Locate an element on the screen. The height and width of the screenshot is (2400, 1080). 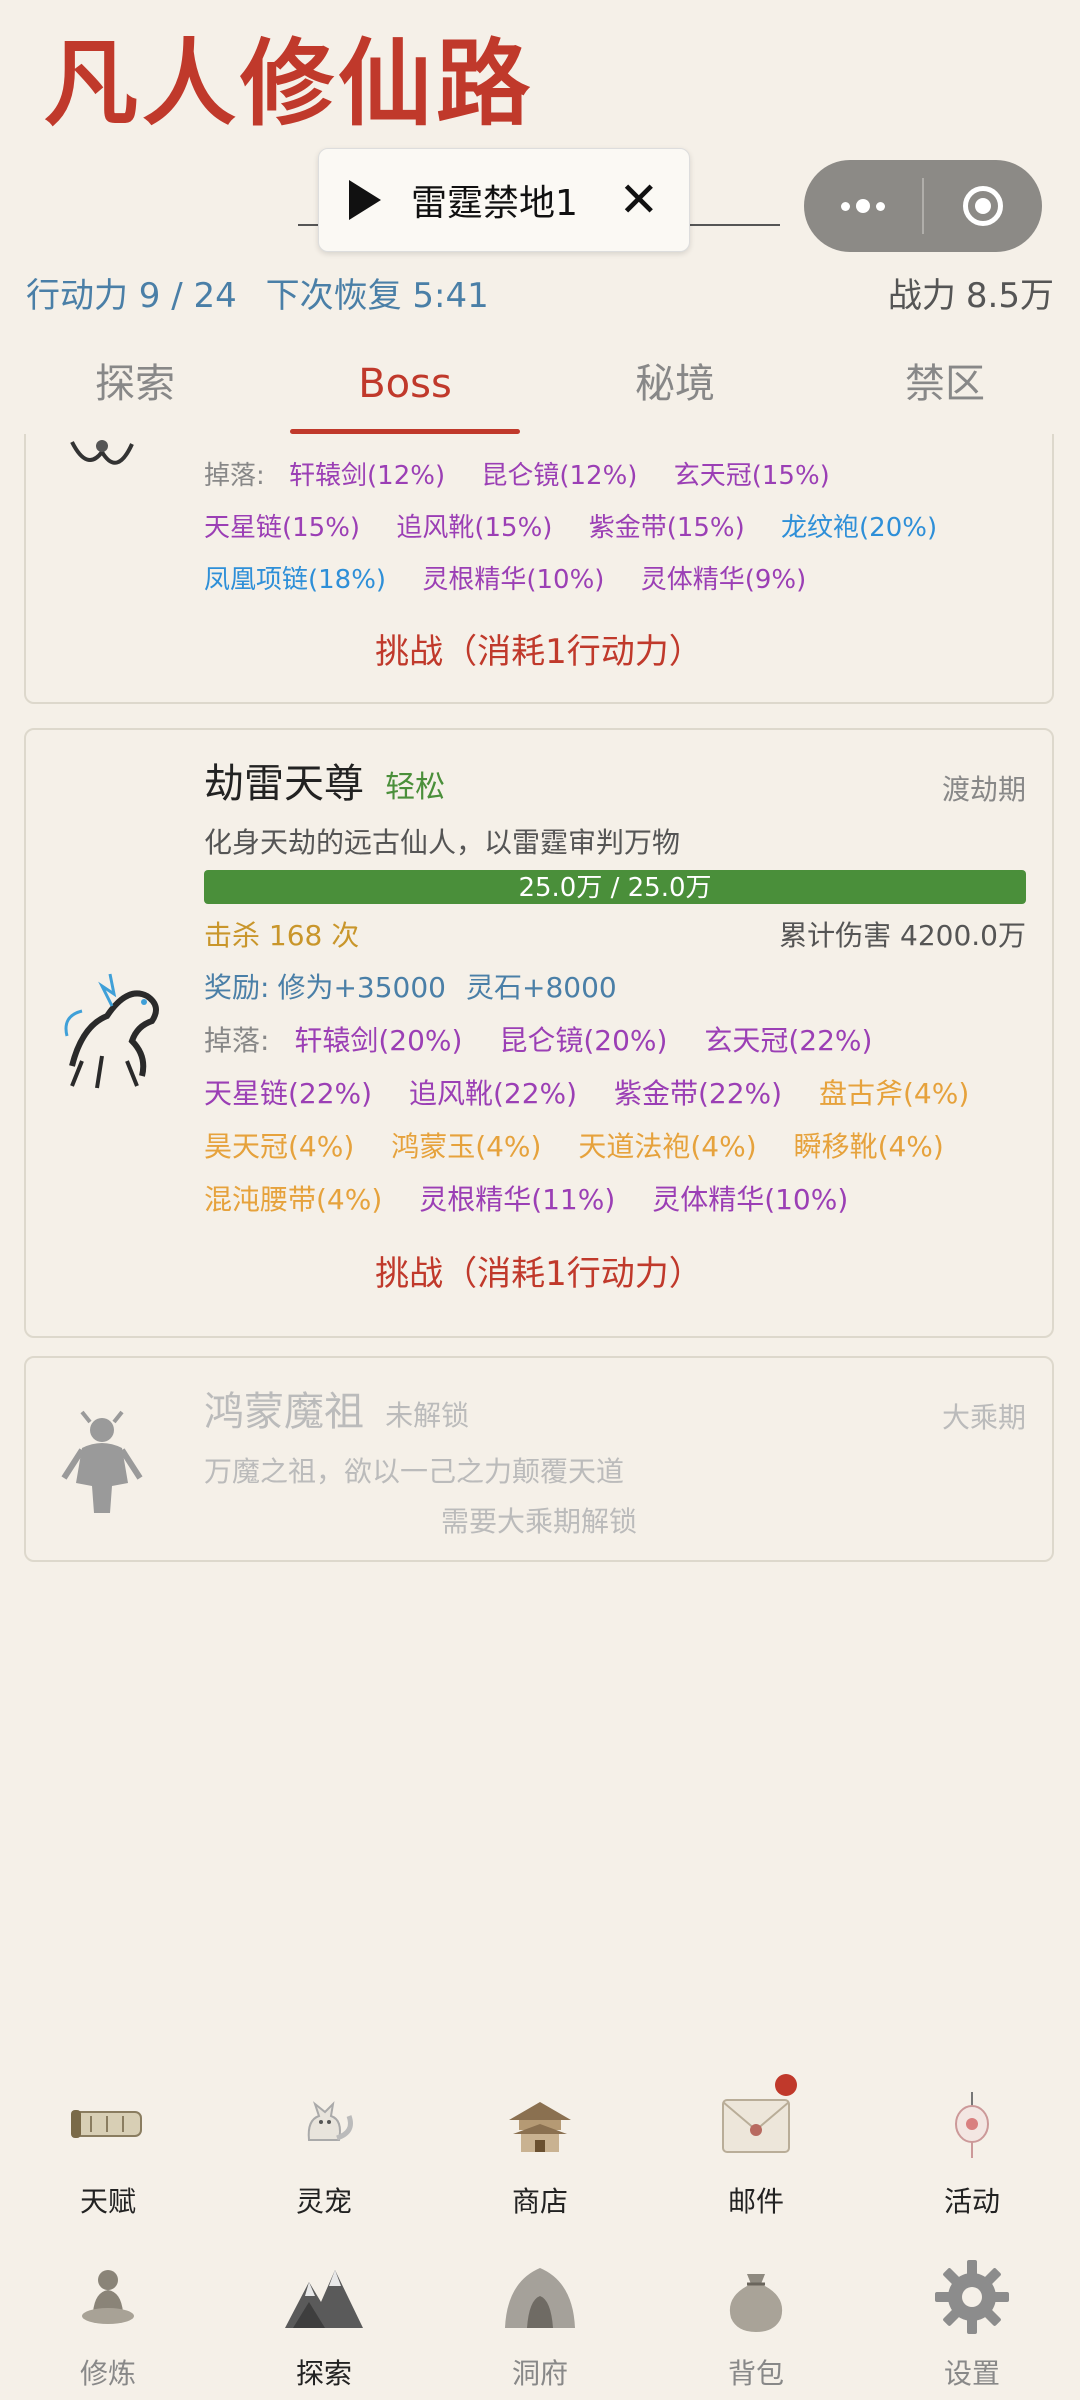
drop-item: 龙纹袍(20%) is located at coordinates (859, 528).